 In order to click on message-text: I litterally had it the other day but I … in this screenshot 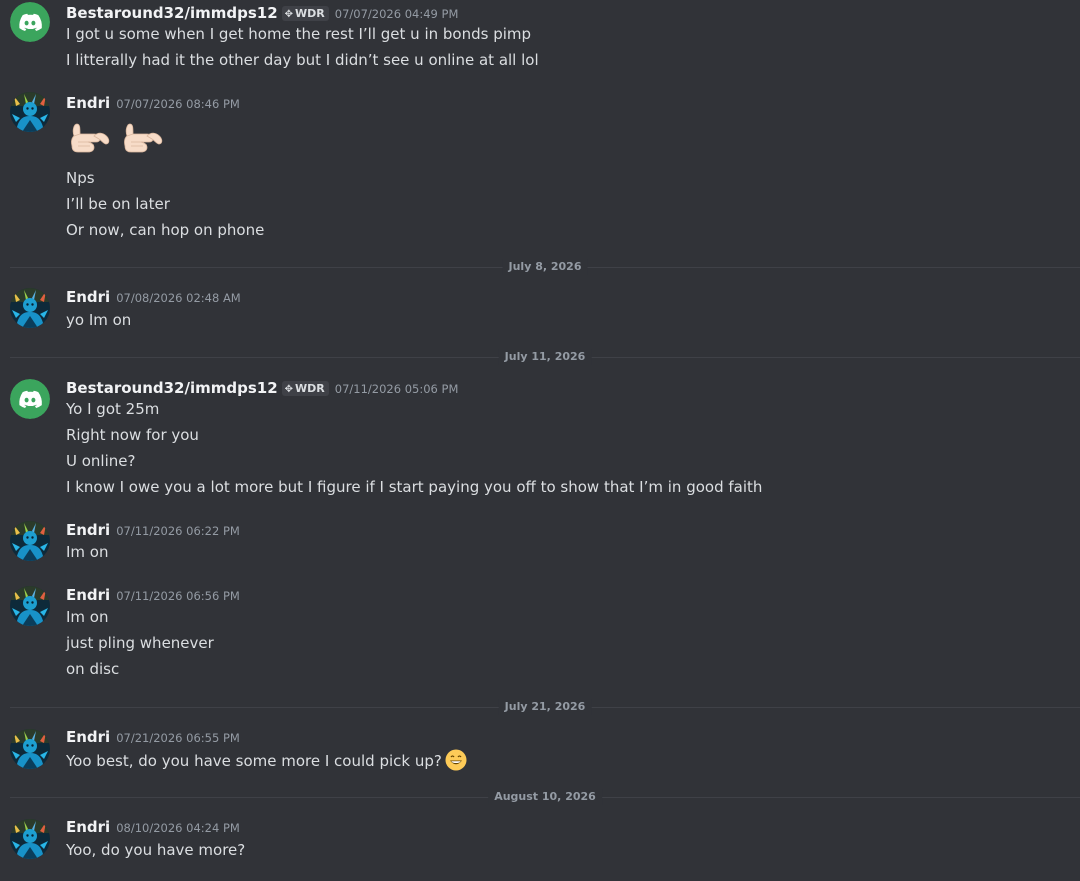, I will do `click(302, 60)`.